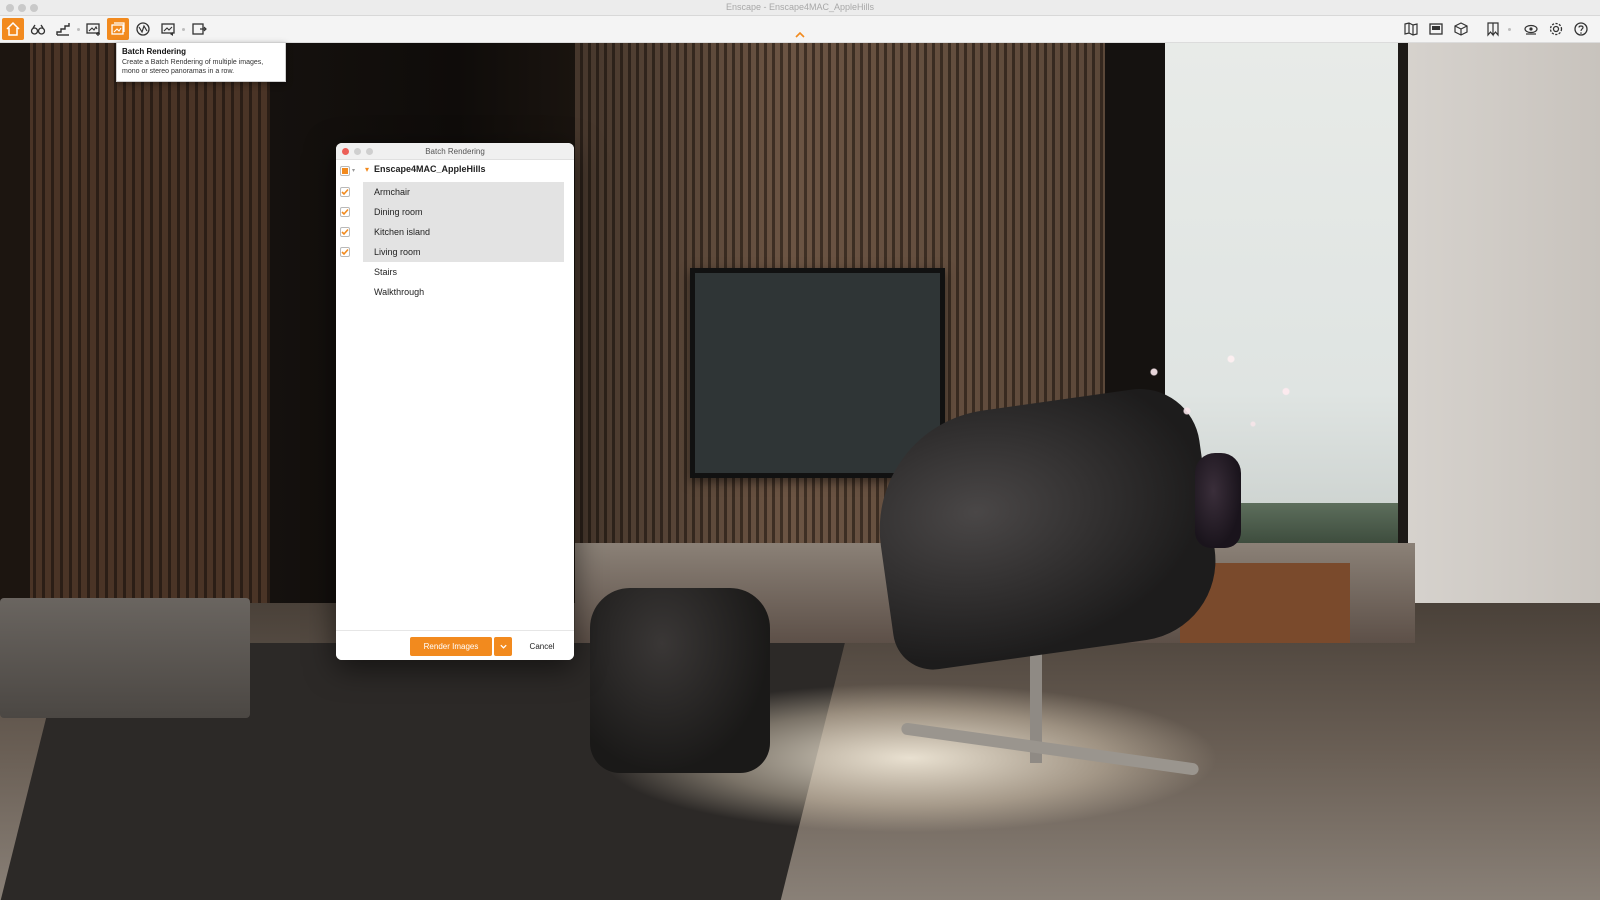 The image size is (1600, 900). What do you see at coordinates (455, 192) in the screenshot?
I see `view-item-armchair: Armchair` at bounding box center [455, 192].